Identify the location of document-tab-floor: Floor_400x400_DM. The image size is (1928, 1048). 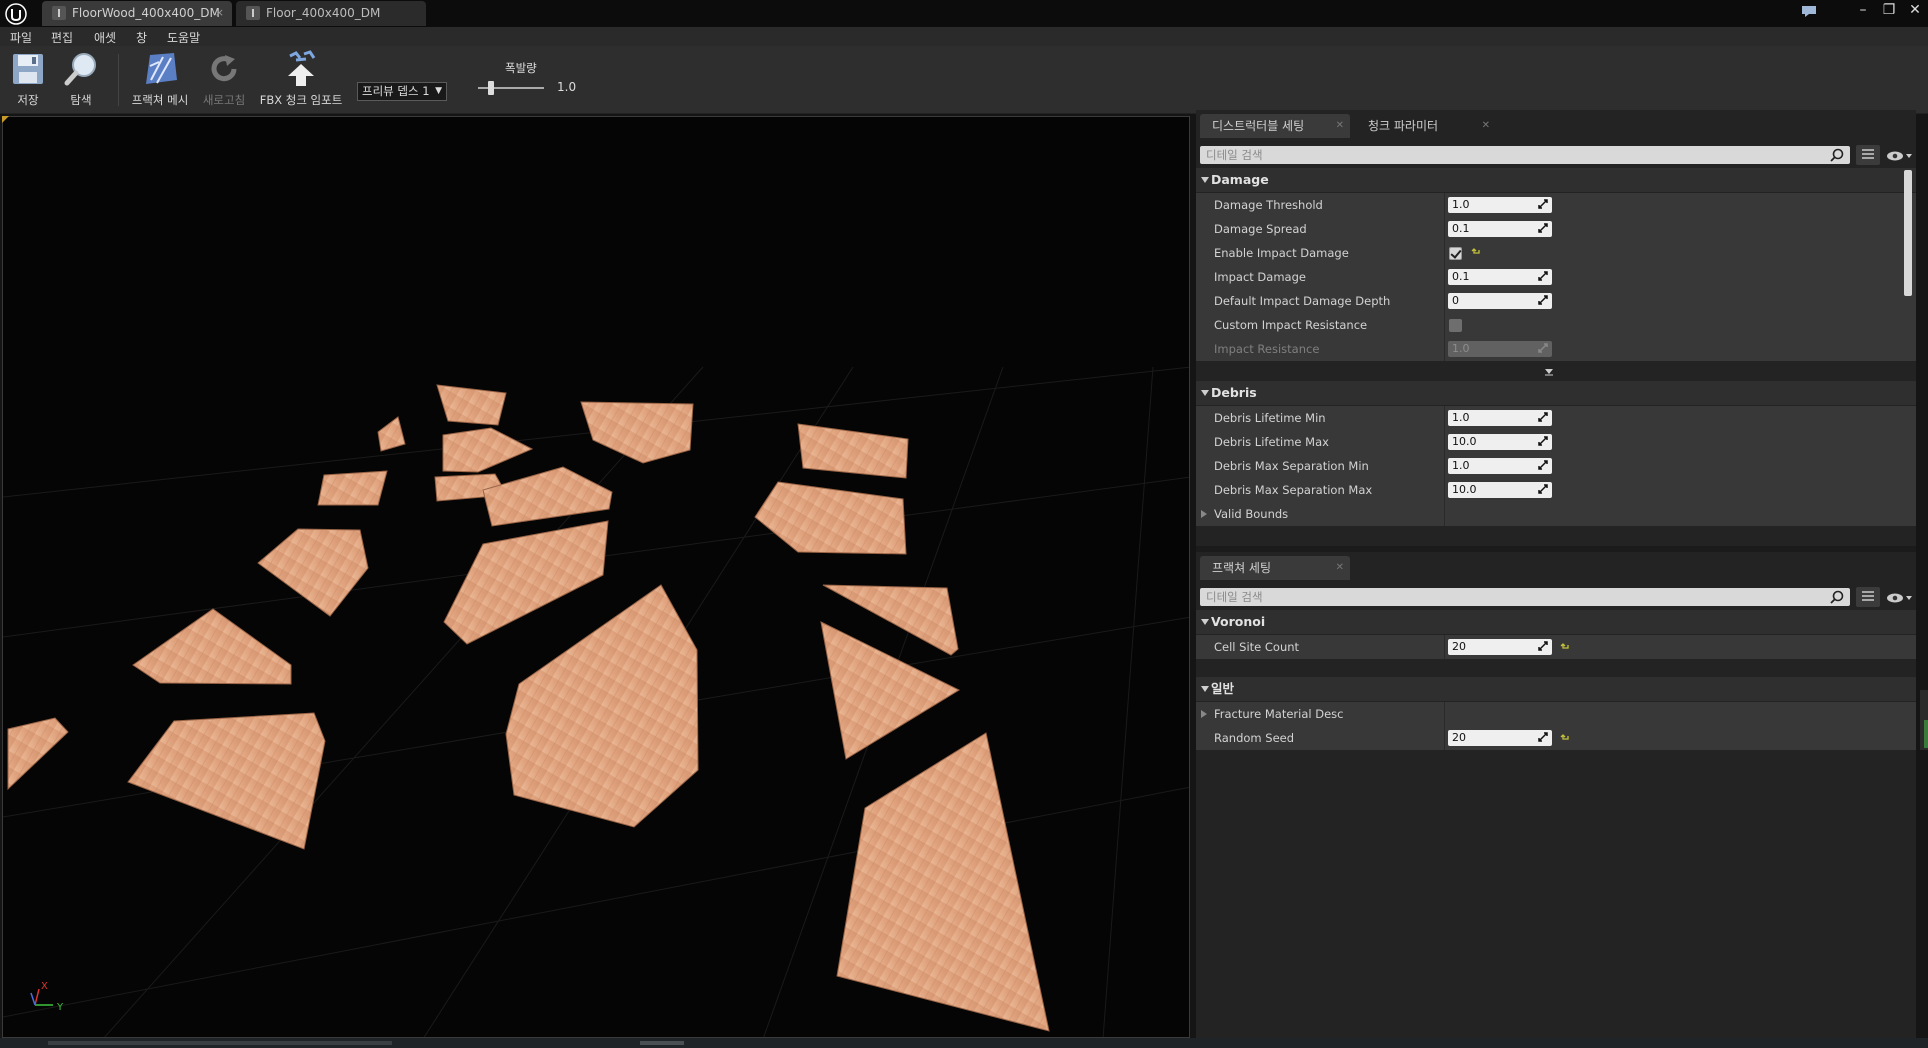
(331, 13).